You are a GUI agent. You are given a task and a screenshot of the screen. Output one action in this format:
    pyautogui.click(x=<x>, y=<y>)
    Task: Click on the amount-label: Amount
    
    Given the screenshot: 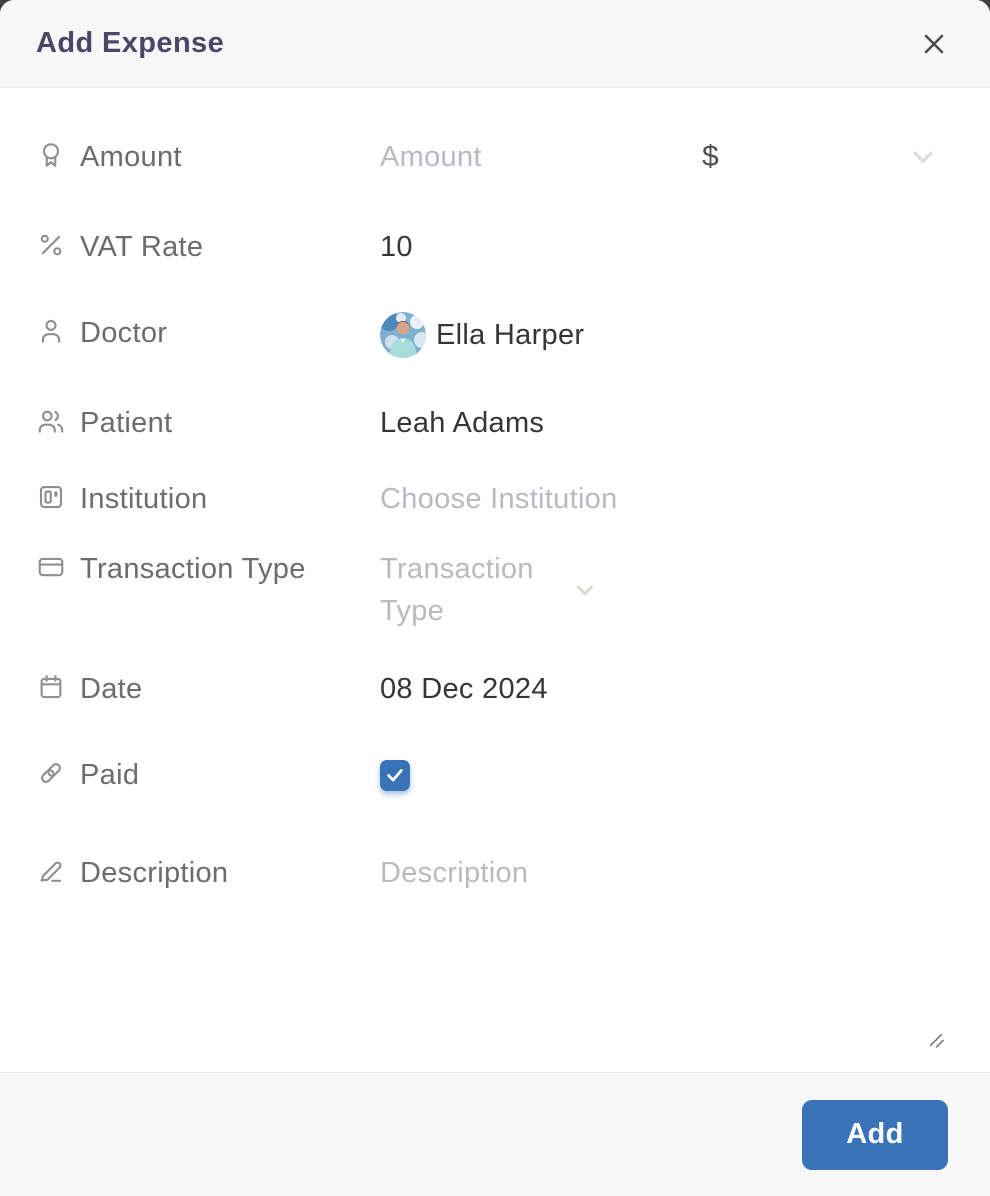 What is the action you would take?
    pyautogui.click(x=186, y=157)
    